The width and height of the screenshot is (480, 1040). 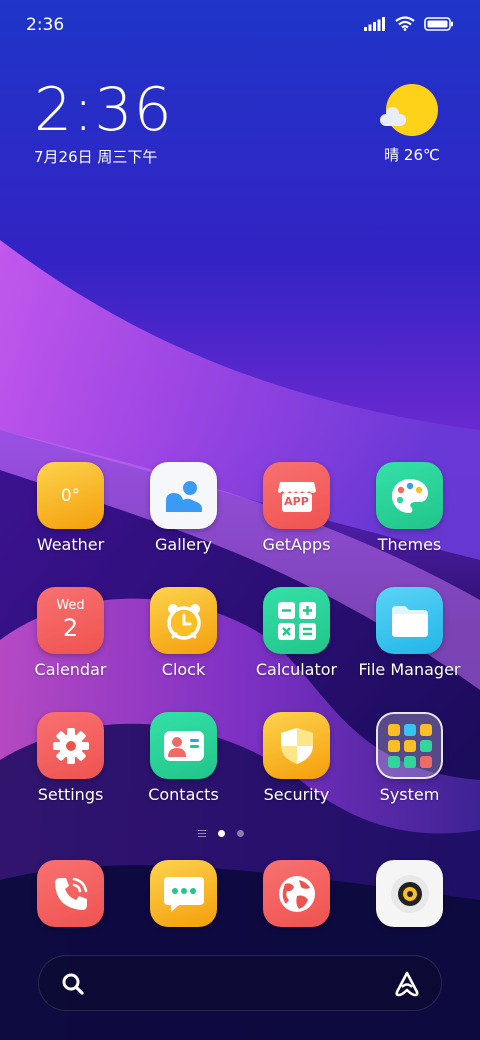 I want to click on app-system-folder: System, so click(x=409, y=758).